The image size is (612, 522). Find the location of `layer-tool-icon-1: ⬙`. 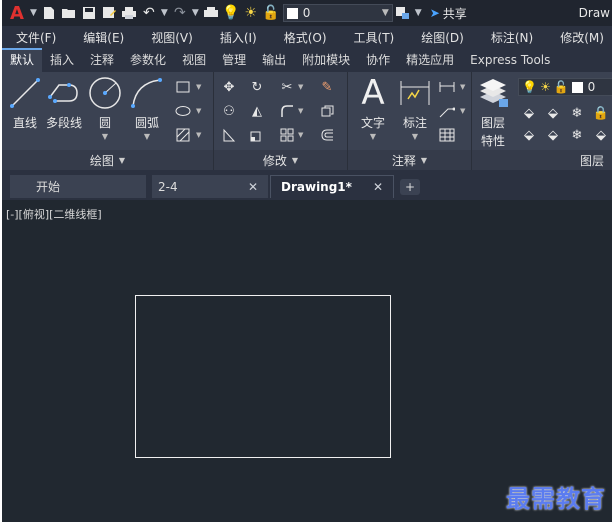

layer-tool-icon-1: ⬙ is located at coordinates (529, 113).